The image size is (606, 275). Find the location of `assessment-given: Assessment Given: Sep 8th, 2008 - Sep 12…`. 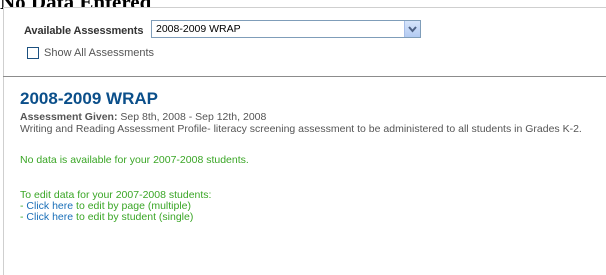

assessment-given: Assessment Given: Sep 8th, 2008 - Sep 12… is located at coordinates (143, 117).